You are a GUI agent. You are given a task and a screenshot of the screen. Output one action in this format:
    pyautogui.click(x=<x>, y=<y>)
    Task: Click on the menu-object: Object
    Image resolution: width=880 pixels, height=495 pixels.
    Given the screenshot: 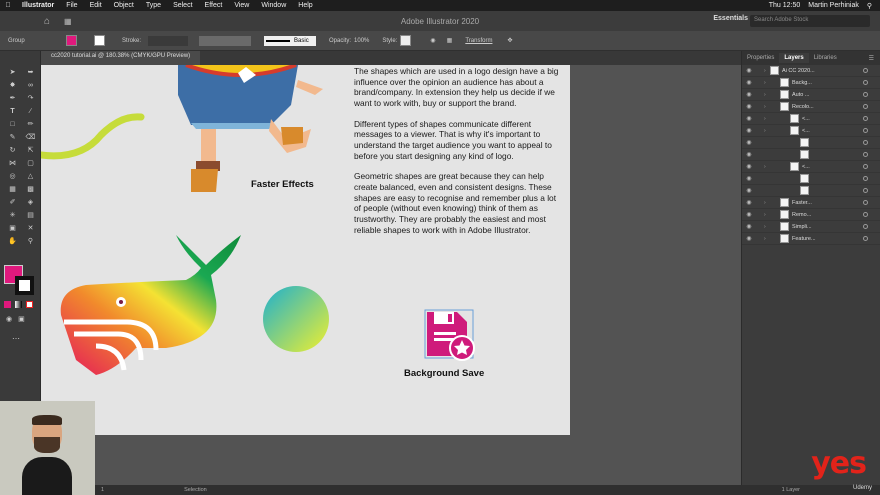 What is the action you would take?
    pyautogui.click(x=124, y=5)
    